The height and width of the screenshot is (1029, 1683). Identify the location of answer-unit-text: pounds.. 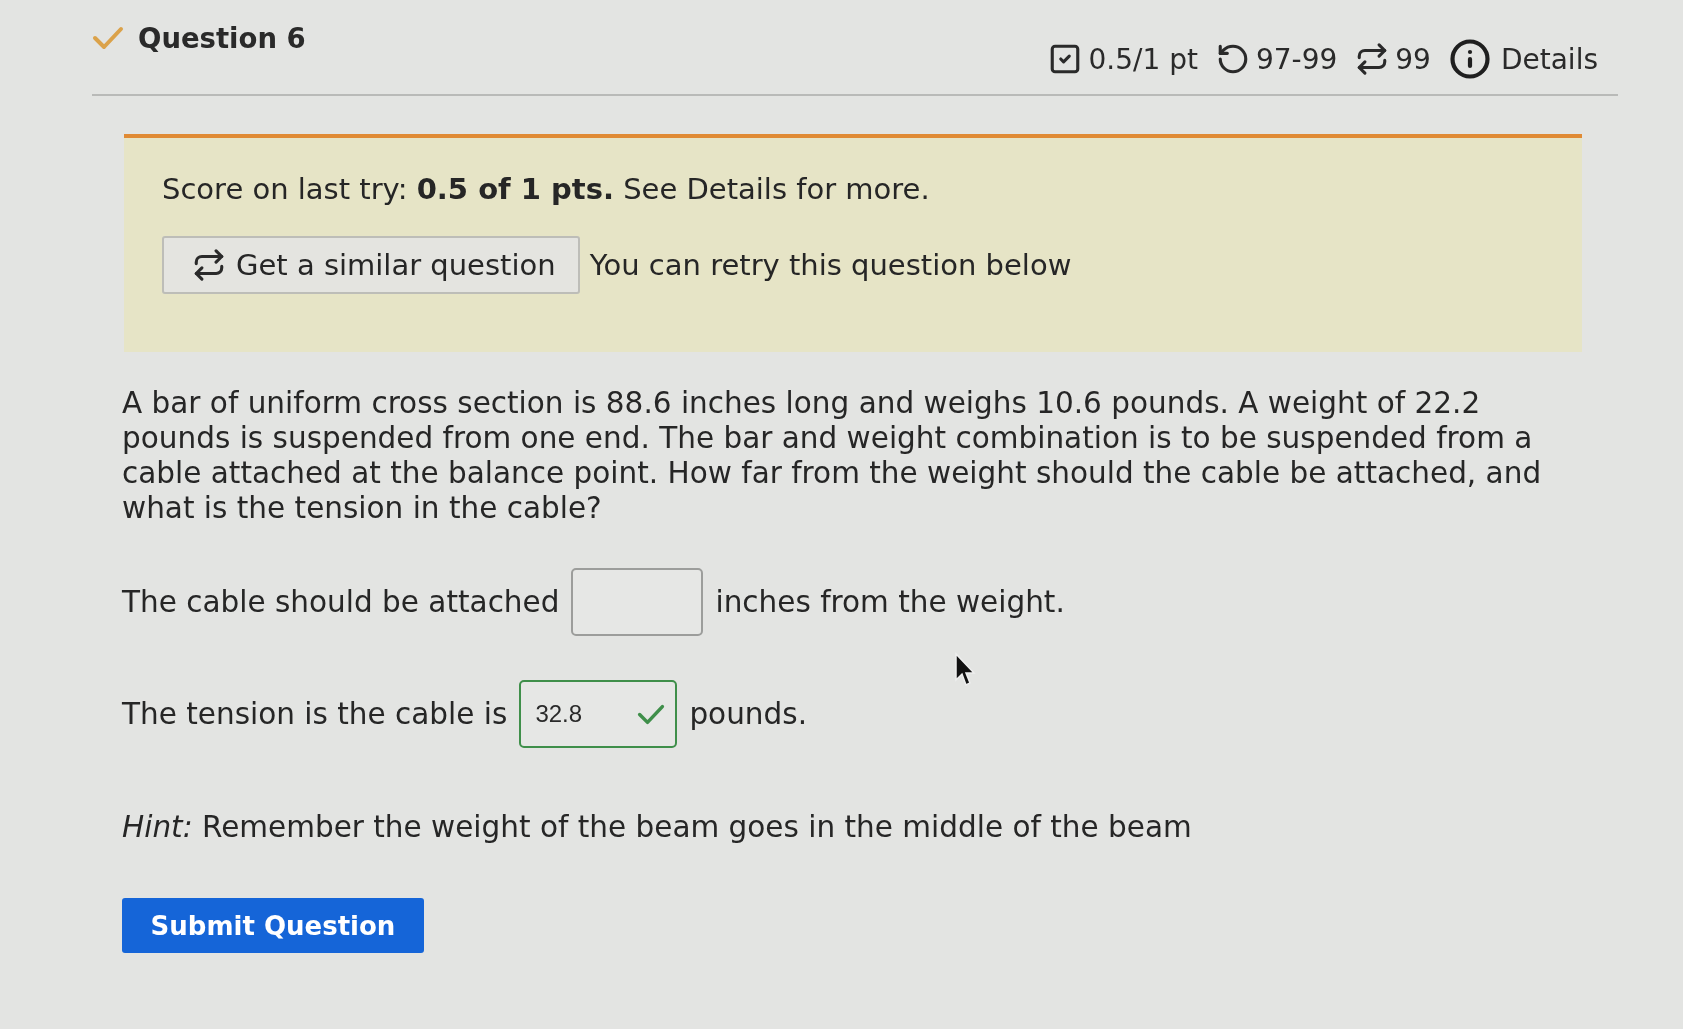
(748, 714).